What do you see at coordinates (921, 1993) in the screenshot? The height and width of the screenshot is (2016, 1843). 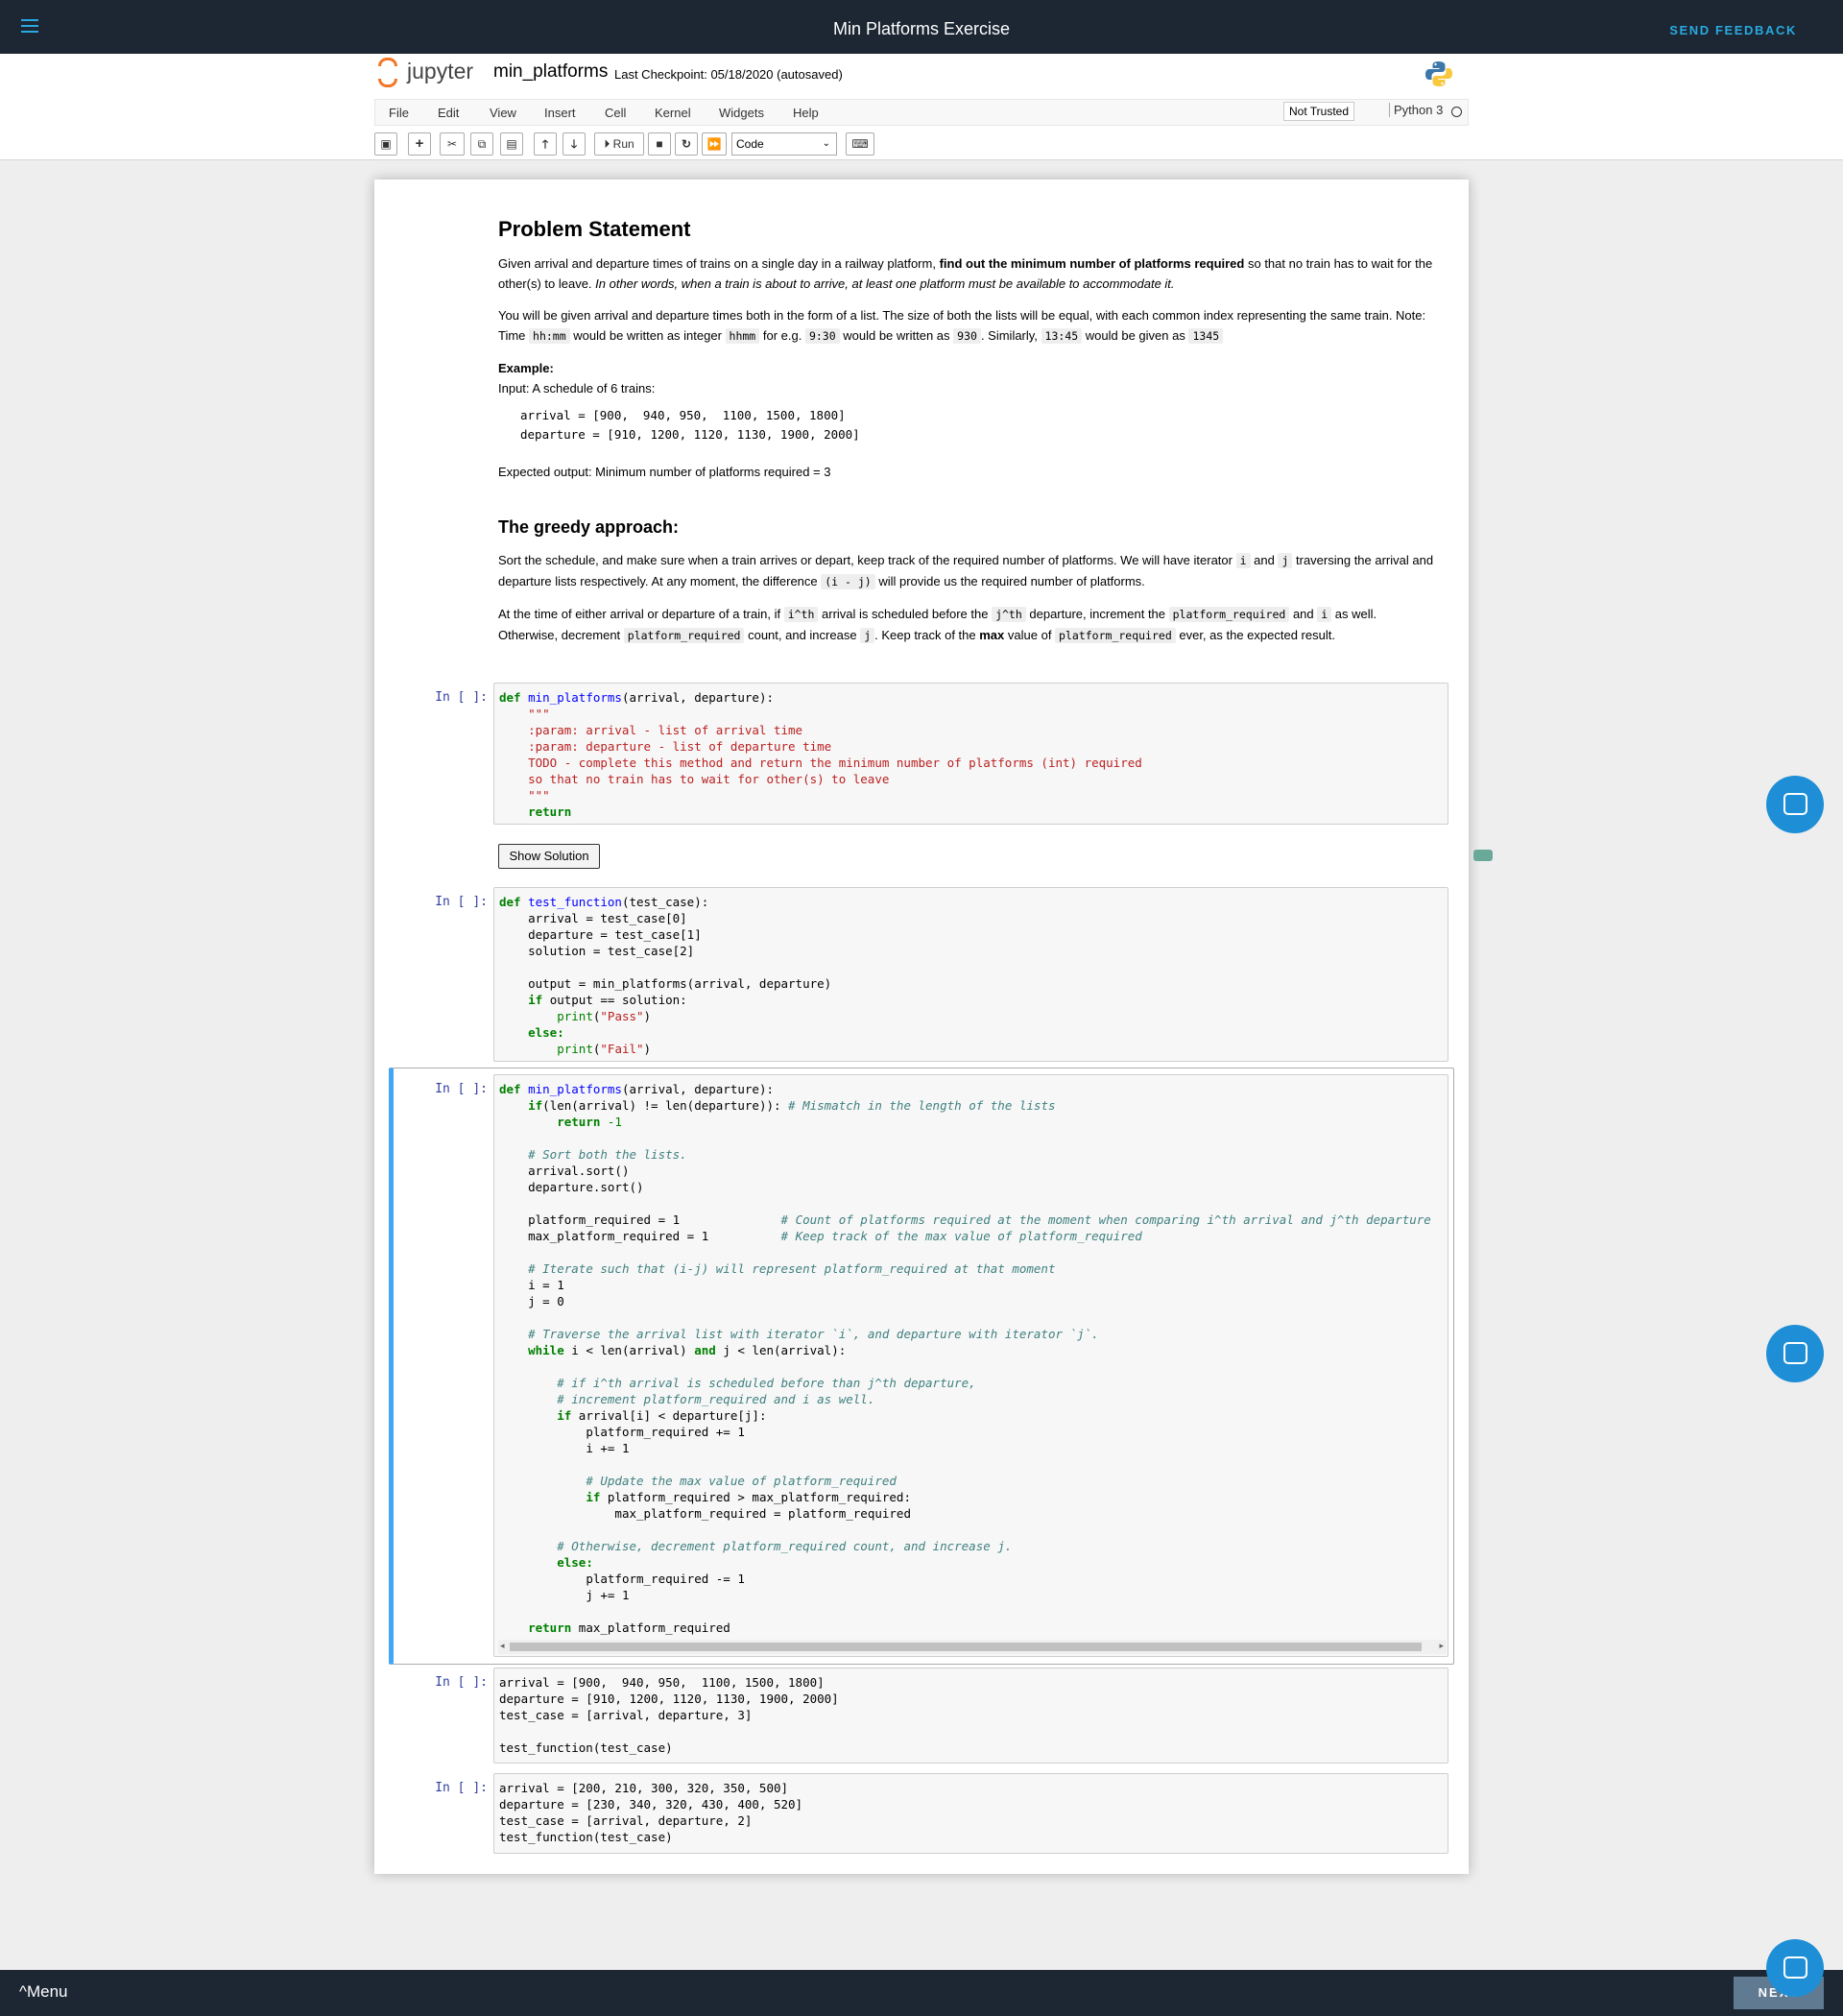 I see `bottom-bar: ^Menu` at bounding box center [921, 1993].